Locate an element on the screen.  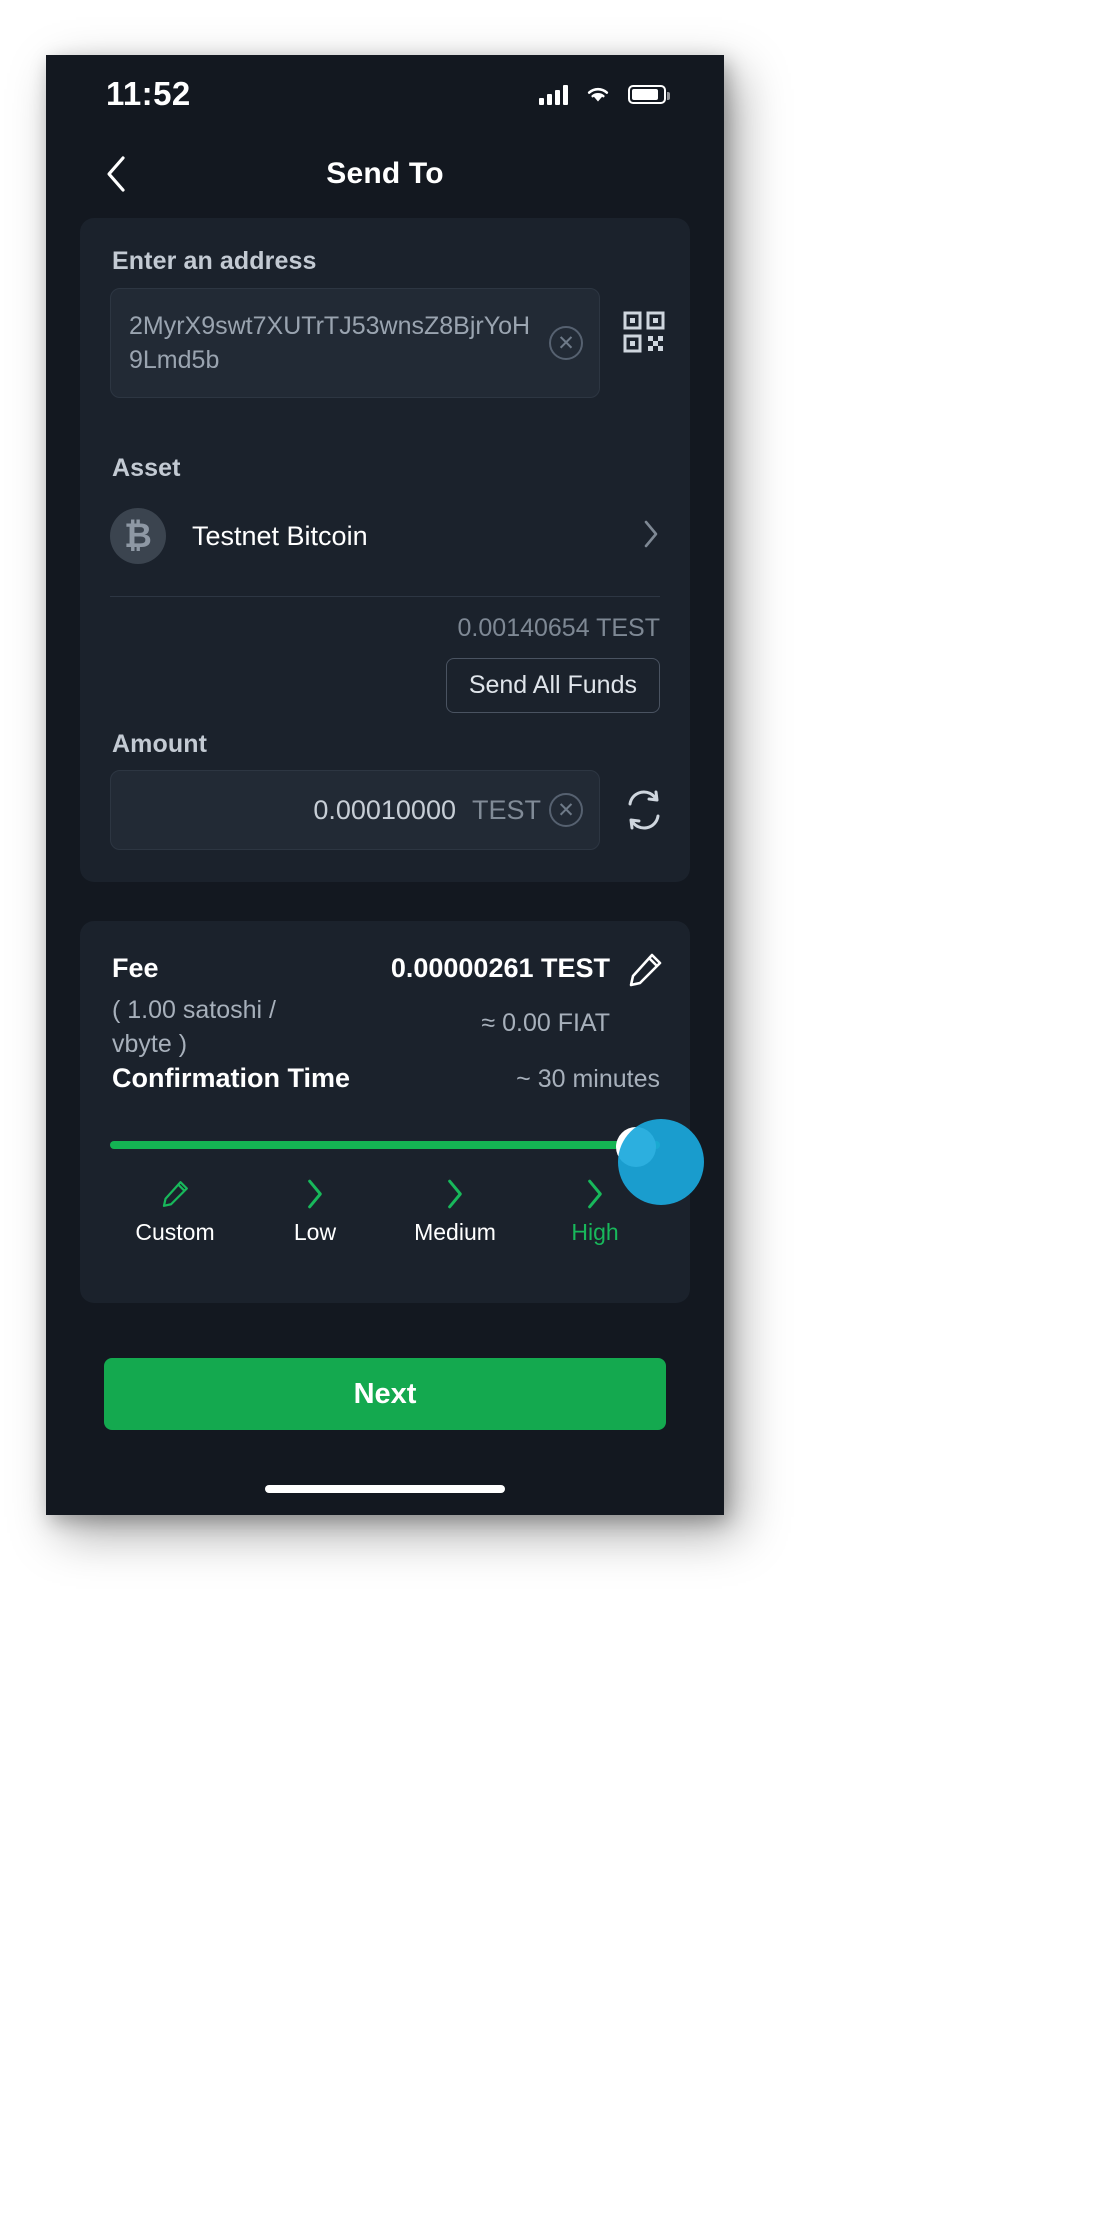
swap-currency-button is located at coordinates (644, 810).